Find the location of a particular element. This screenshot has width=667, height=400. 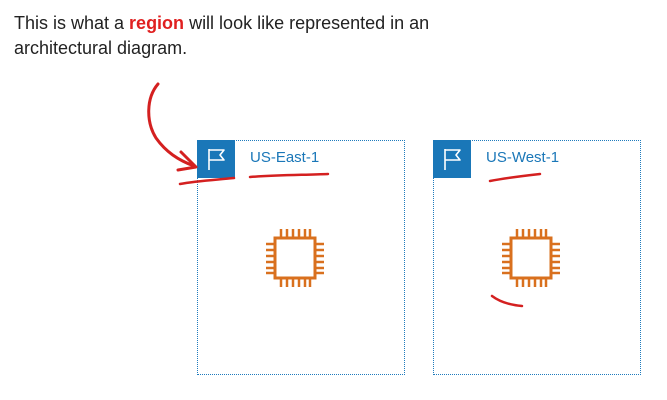

arrow-head is located at coordinates (187, 161).